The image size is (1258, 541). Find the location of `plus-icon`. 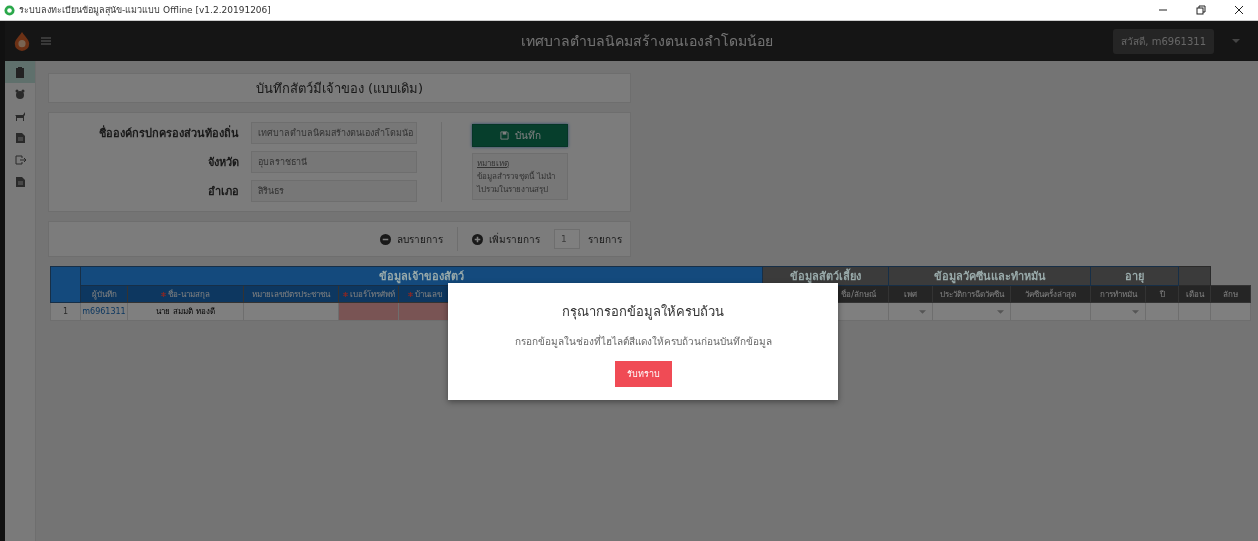

plus-icon is located at coordinates (477, 239).